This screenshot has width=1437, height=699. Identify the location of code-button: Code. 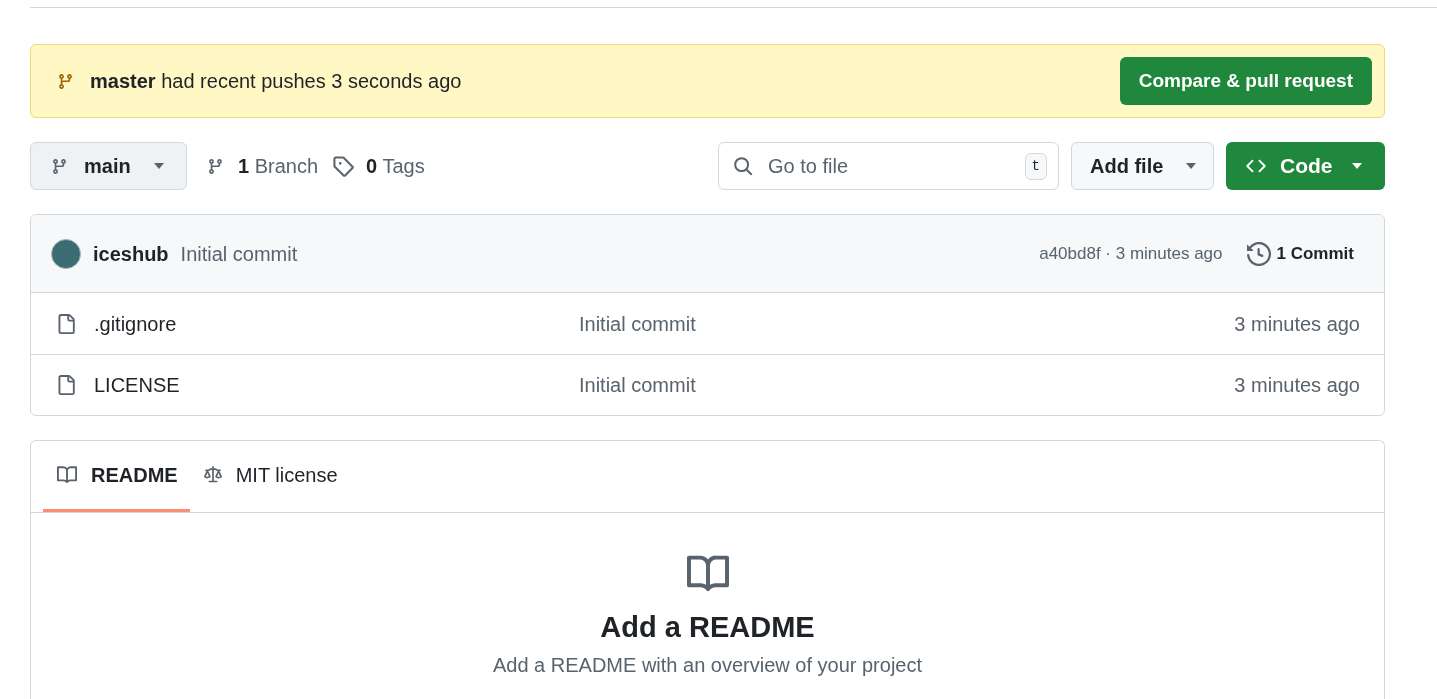
(1305, 166).